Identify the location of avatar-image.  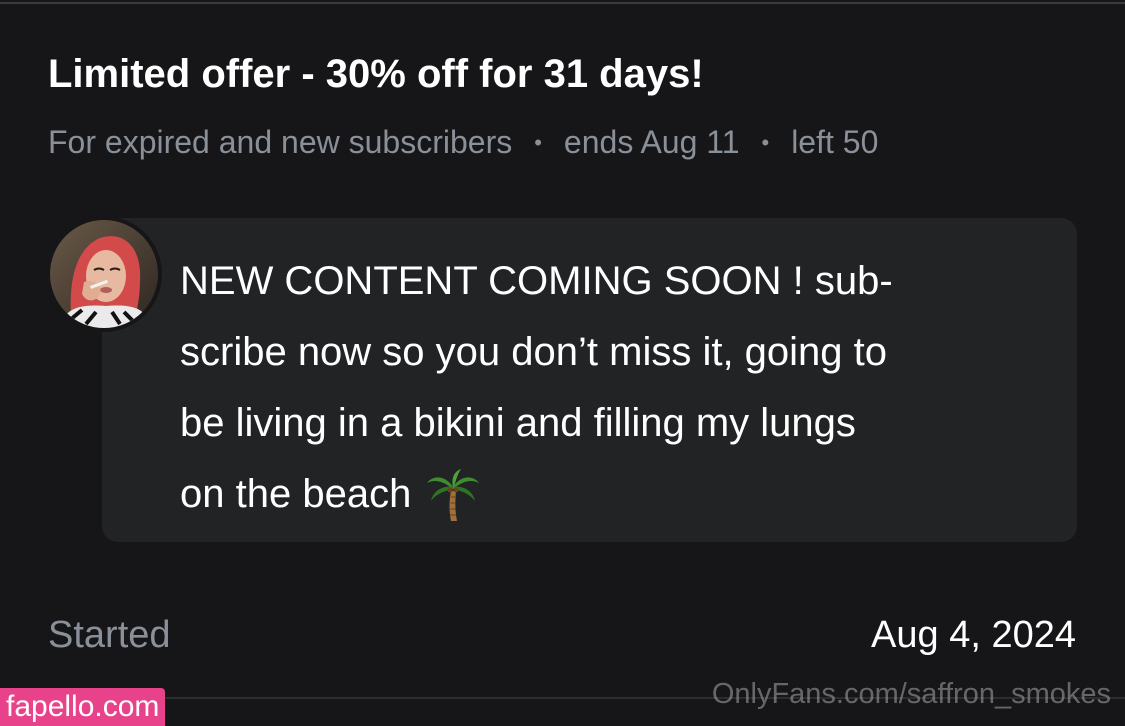
(104, 274).